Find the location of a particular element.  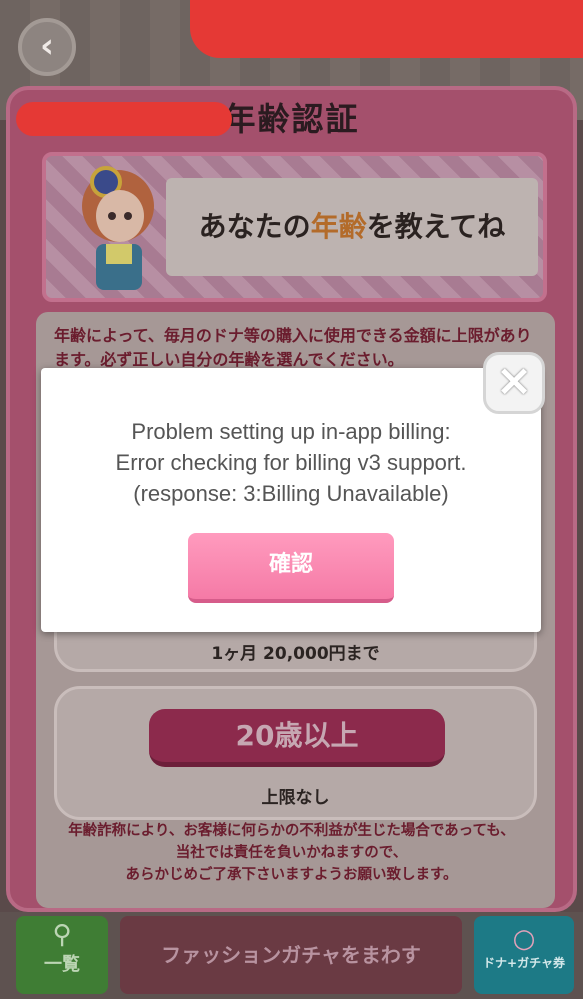

alert-message-line: Error checking for billing v3 support. is located at coordinates (291, 462).